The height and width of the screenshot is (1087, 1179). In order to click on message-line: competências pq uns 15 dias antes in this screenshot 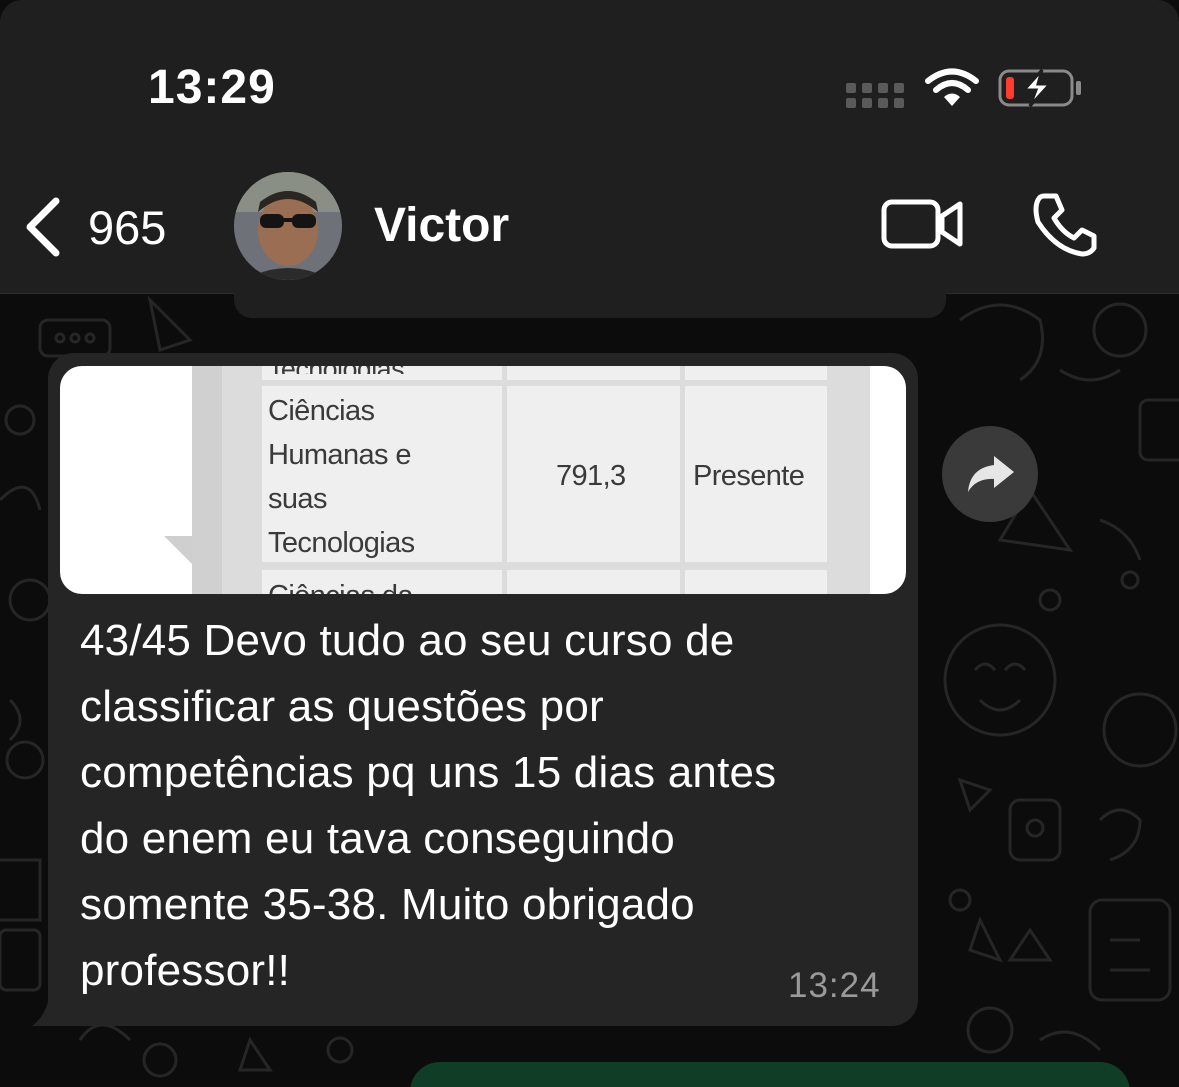, I will do `click(428, 772)`.